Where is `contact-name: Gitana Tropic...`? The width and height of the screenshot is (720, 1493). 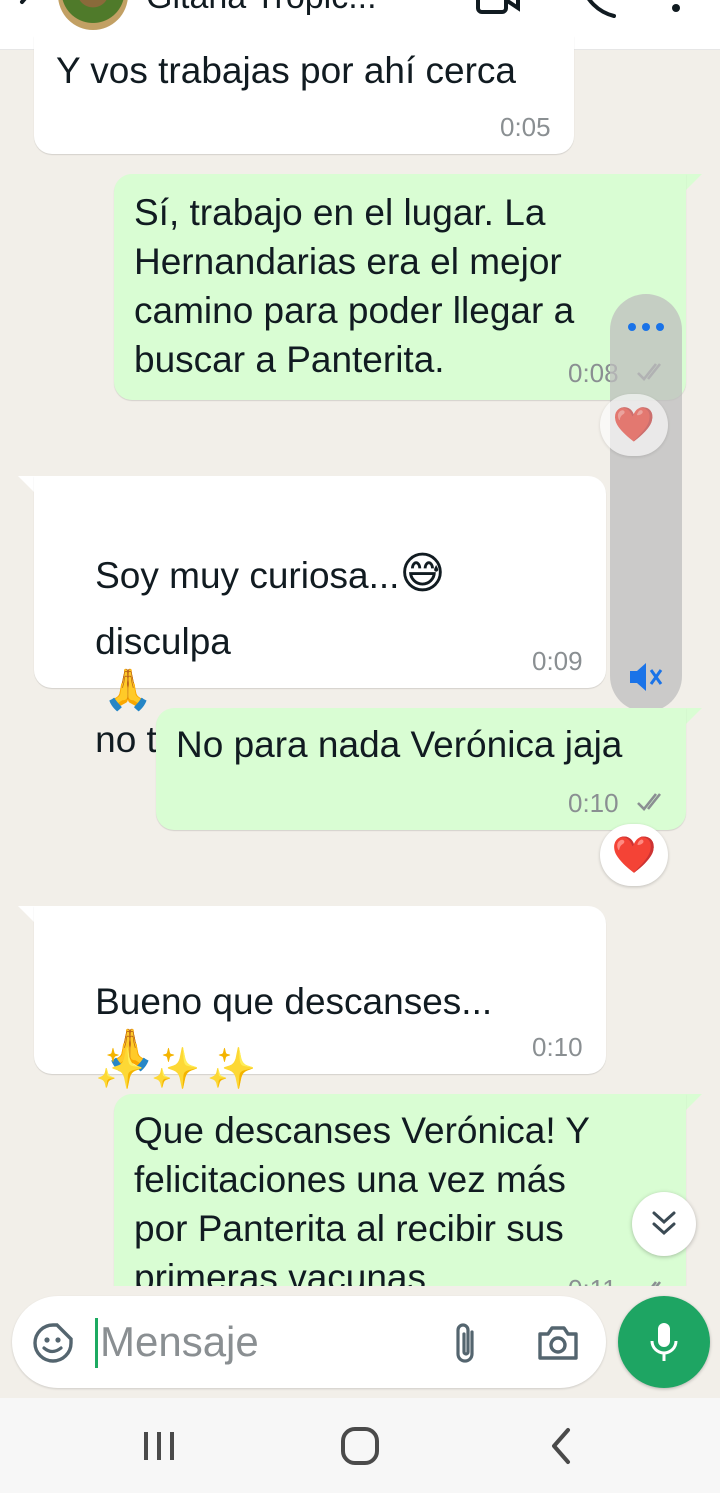
contact-name: Gitana Tropic... is located at coordinates (261, 8).